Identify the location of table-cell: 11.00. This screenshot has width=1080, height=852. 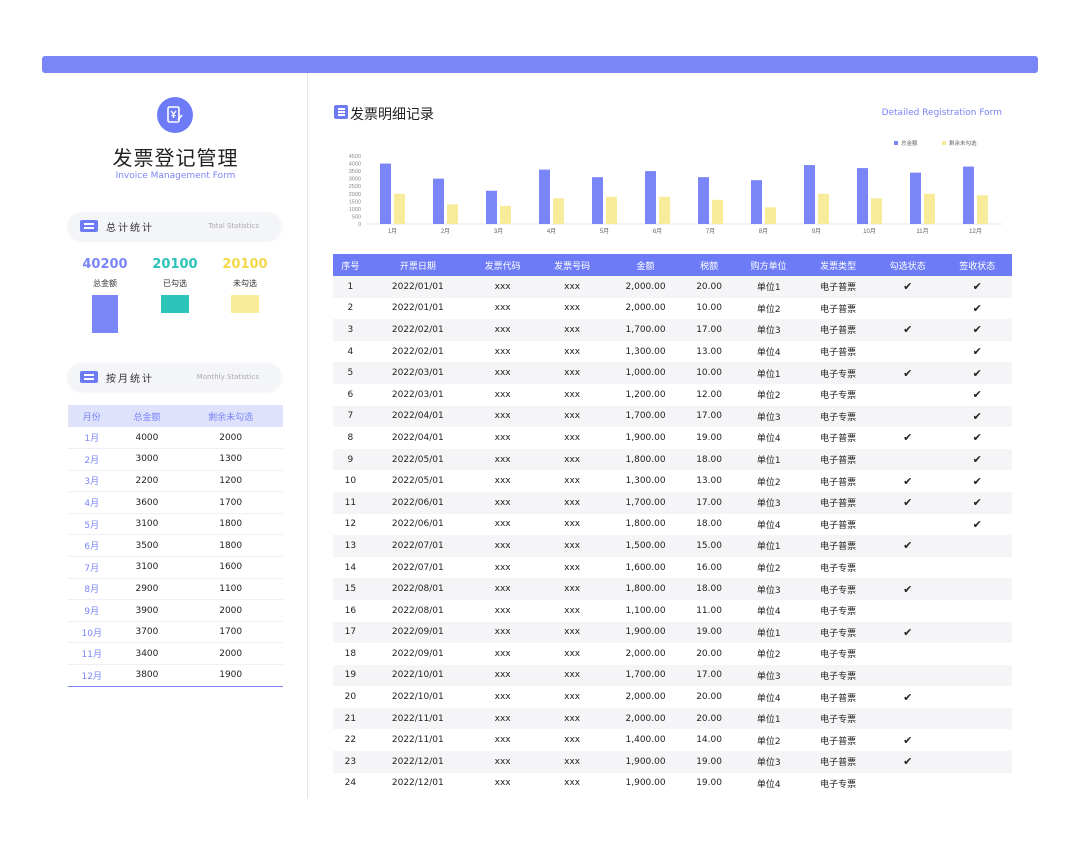
(709, 610).